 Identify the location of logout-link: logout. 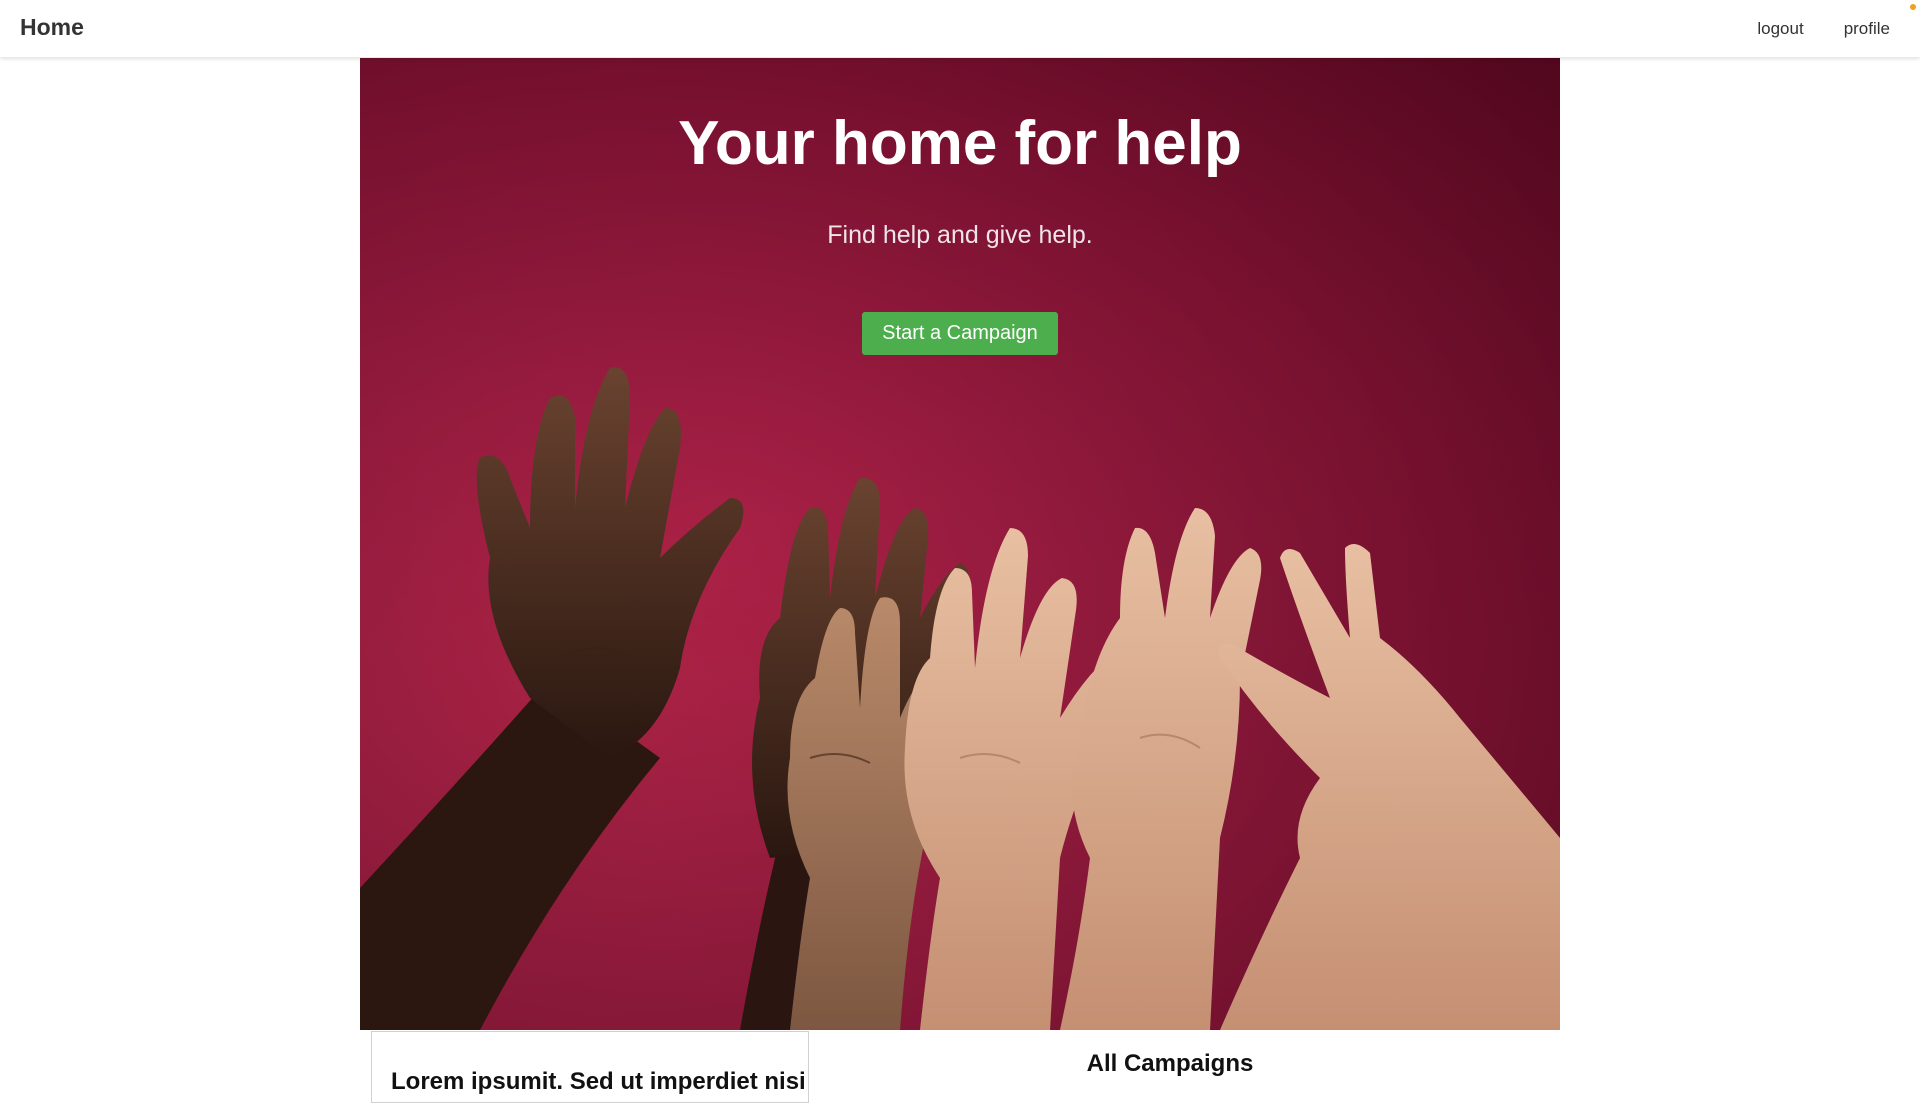
(1780, 29).